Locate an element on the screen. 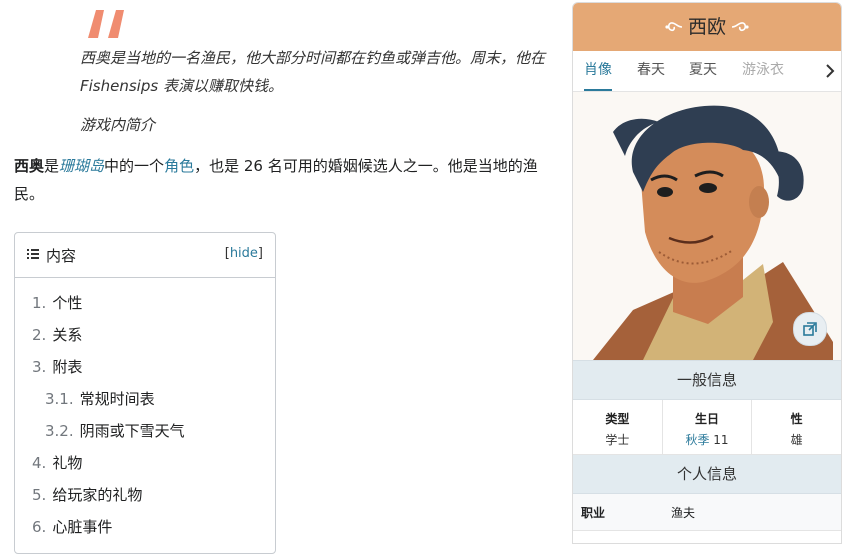 Image resolution: width=856 pixels, height=554 pixels. toc-item-label: 阴雨或下雪天气 is located at coordinates (132, 431).